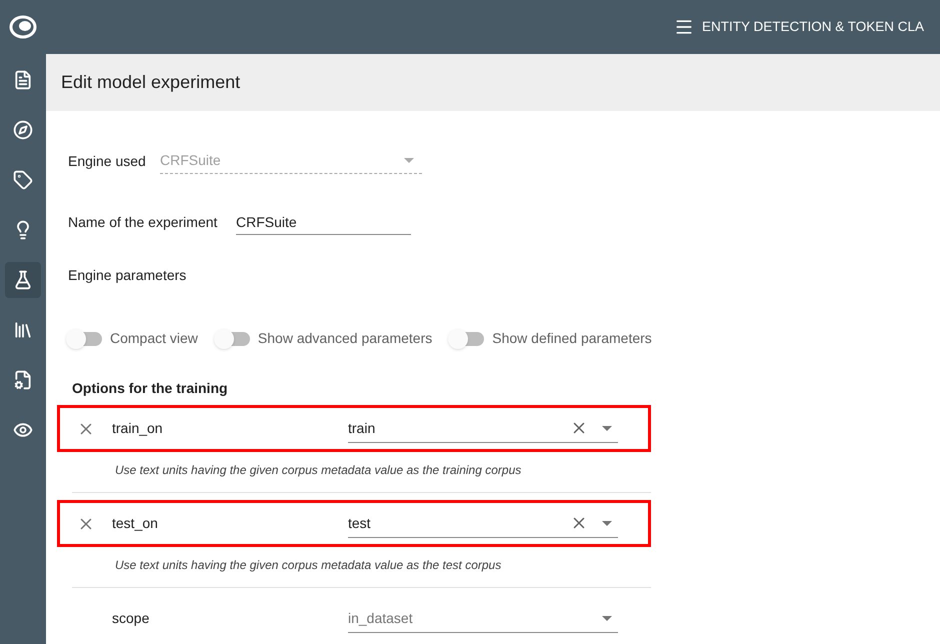 This screenshot has width=940, height=644. I want to click on file-gear-icon, so click(23, 380).